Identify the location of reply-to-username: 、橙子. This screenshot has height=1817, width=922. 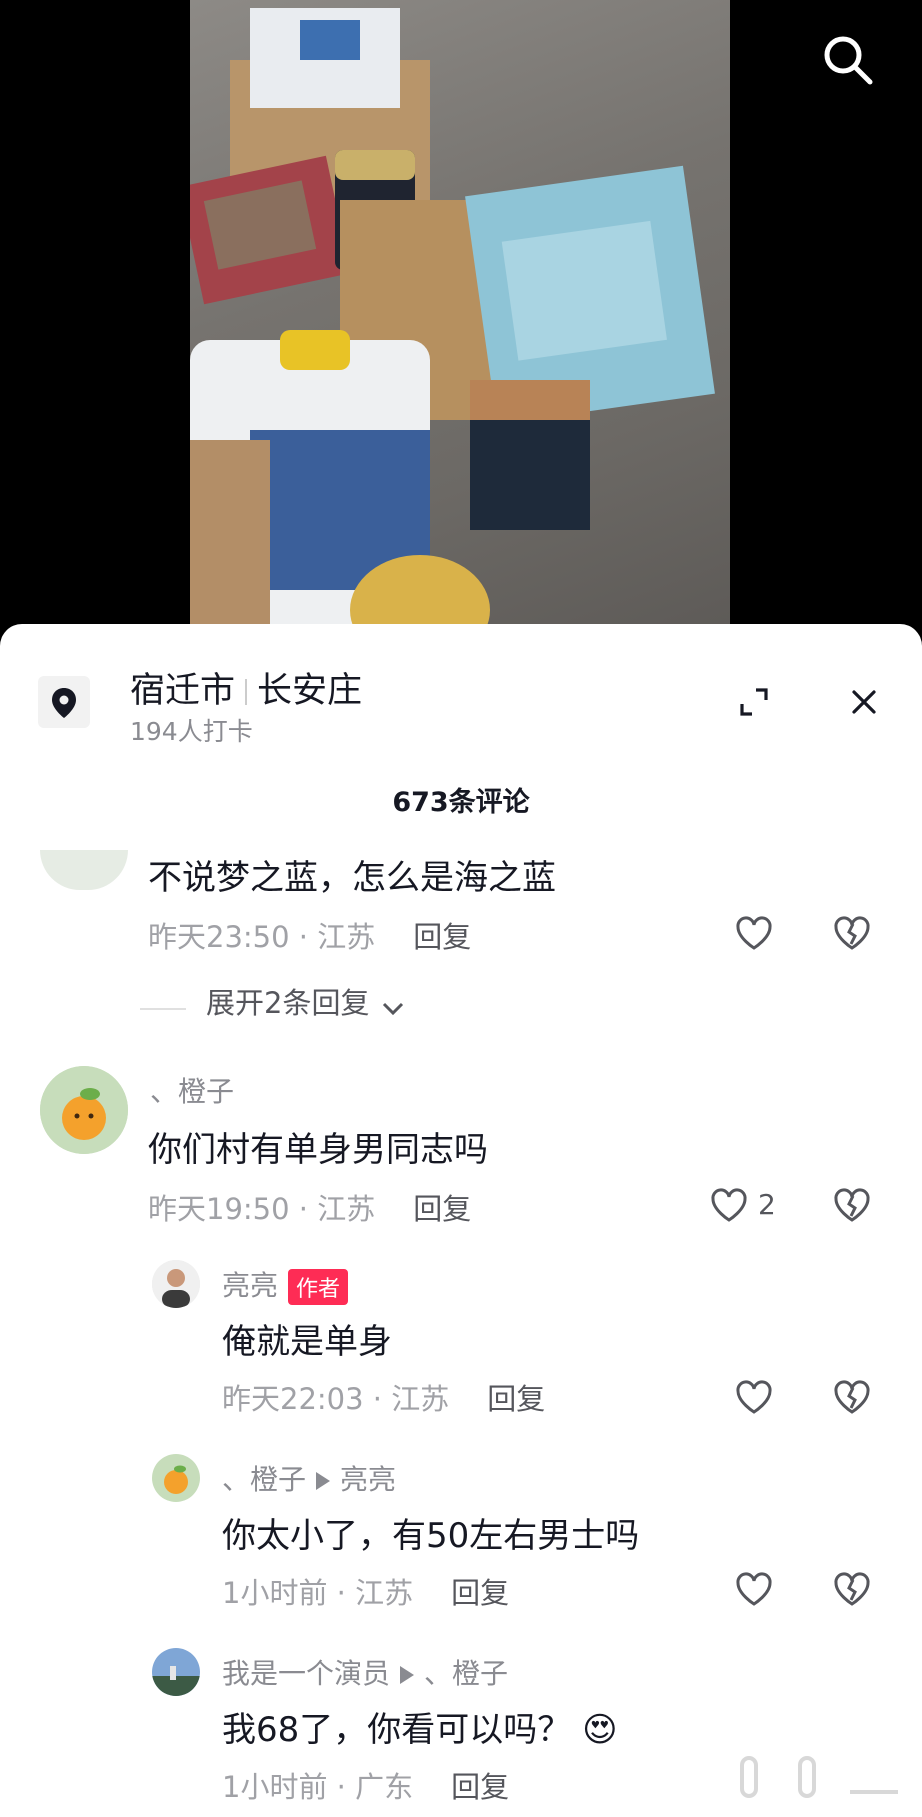
(466, 1673).